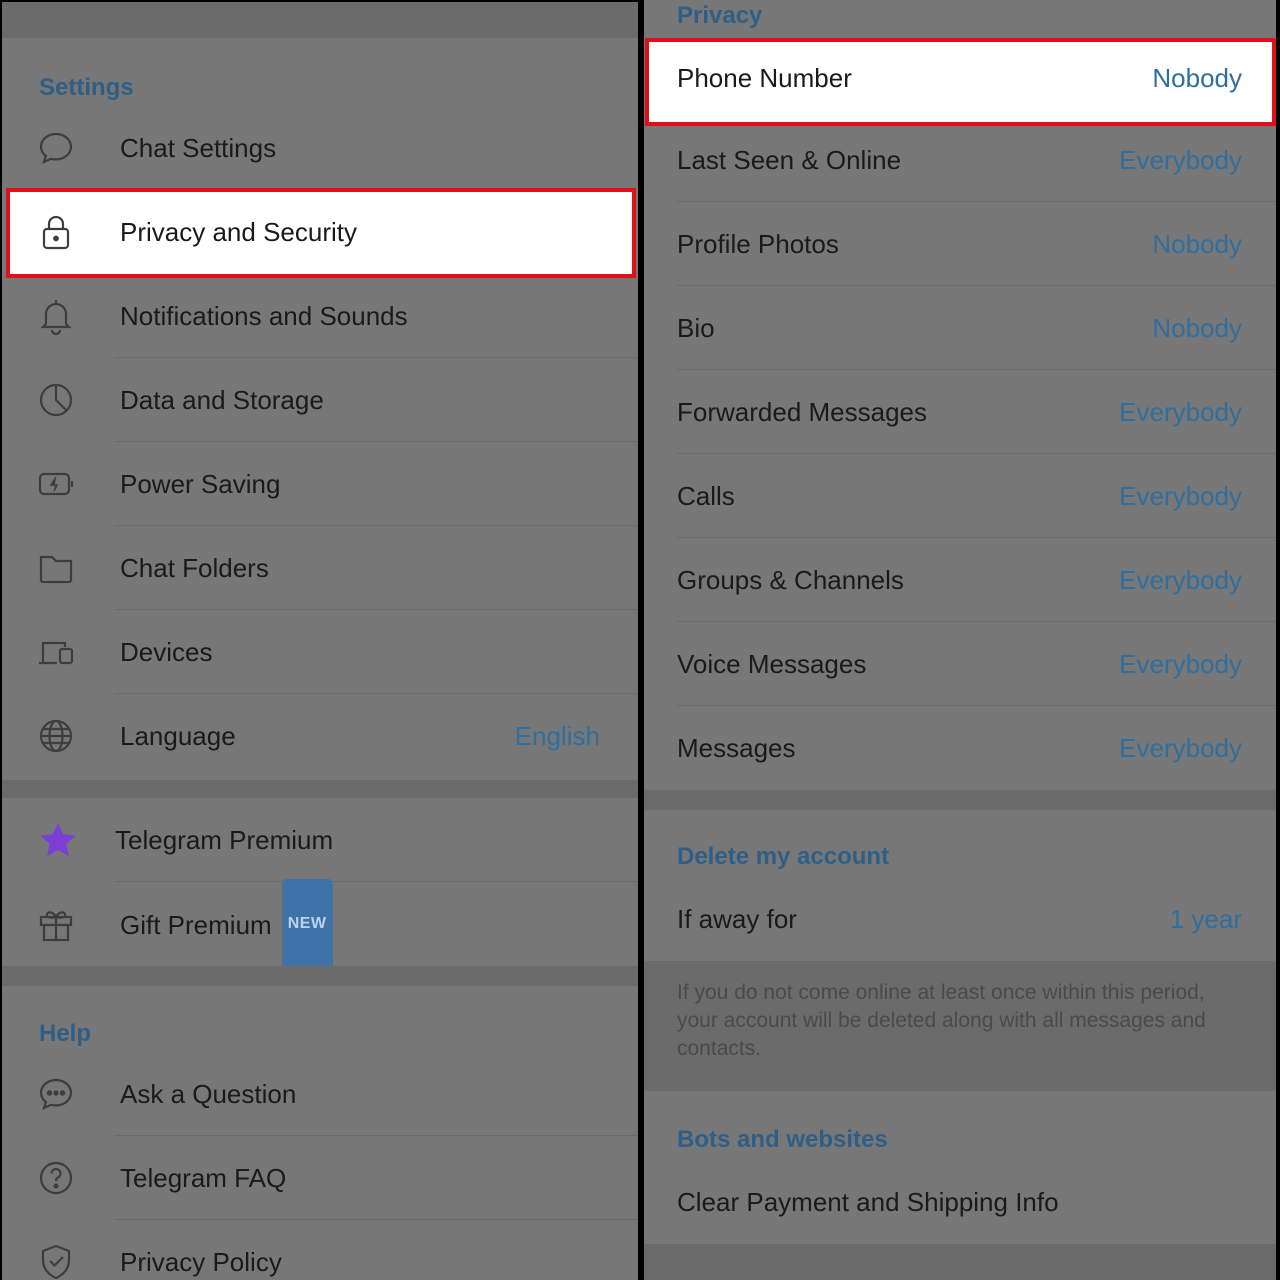  What do you see at coordinates (320, 1094) in the screenshot?
I see `help-item-ask-question: Ask a Question` at bounding box center [320, 1094].